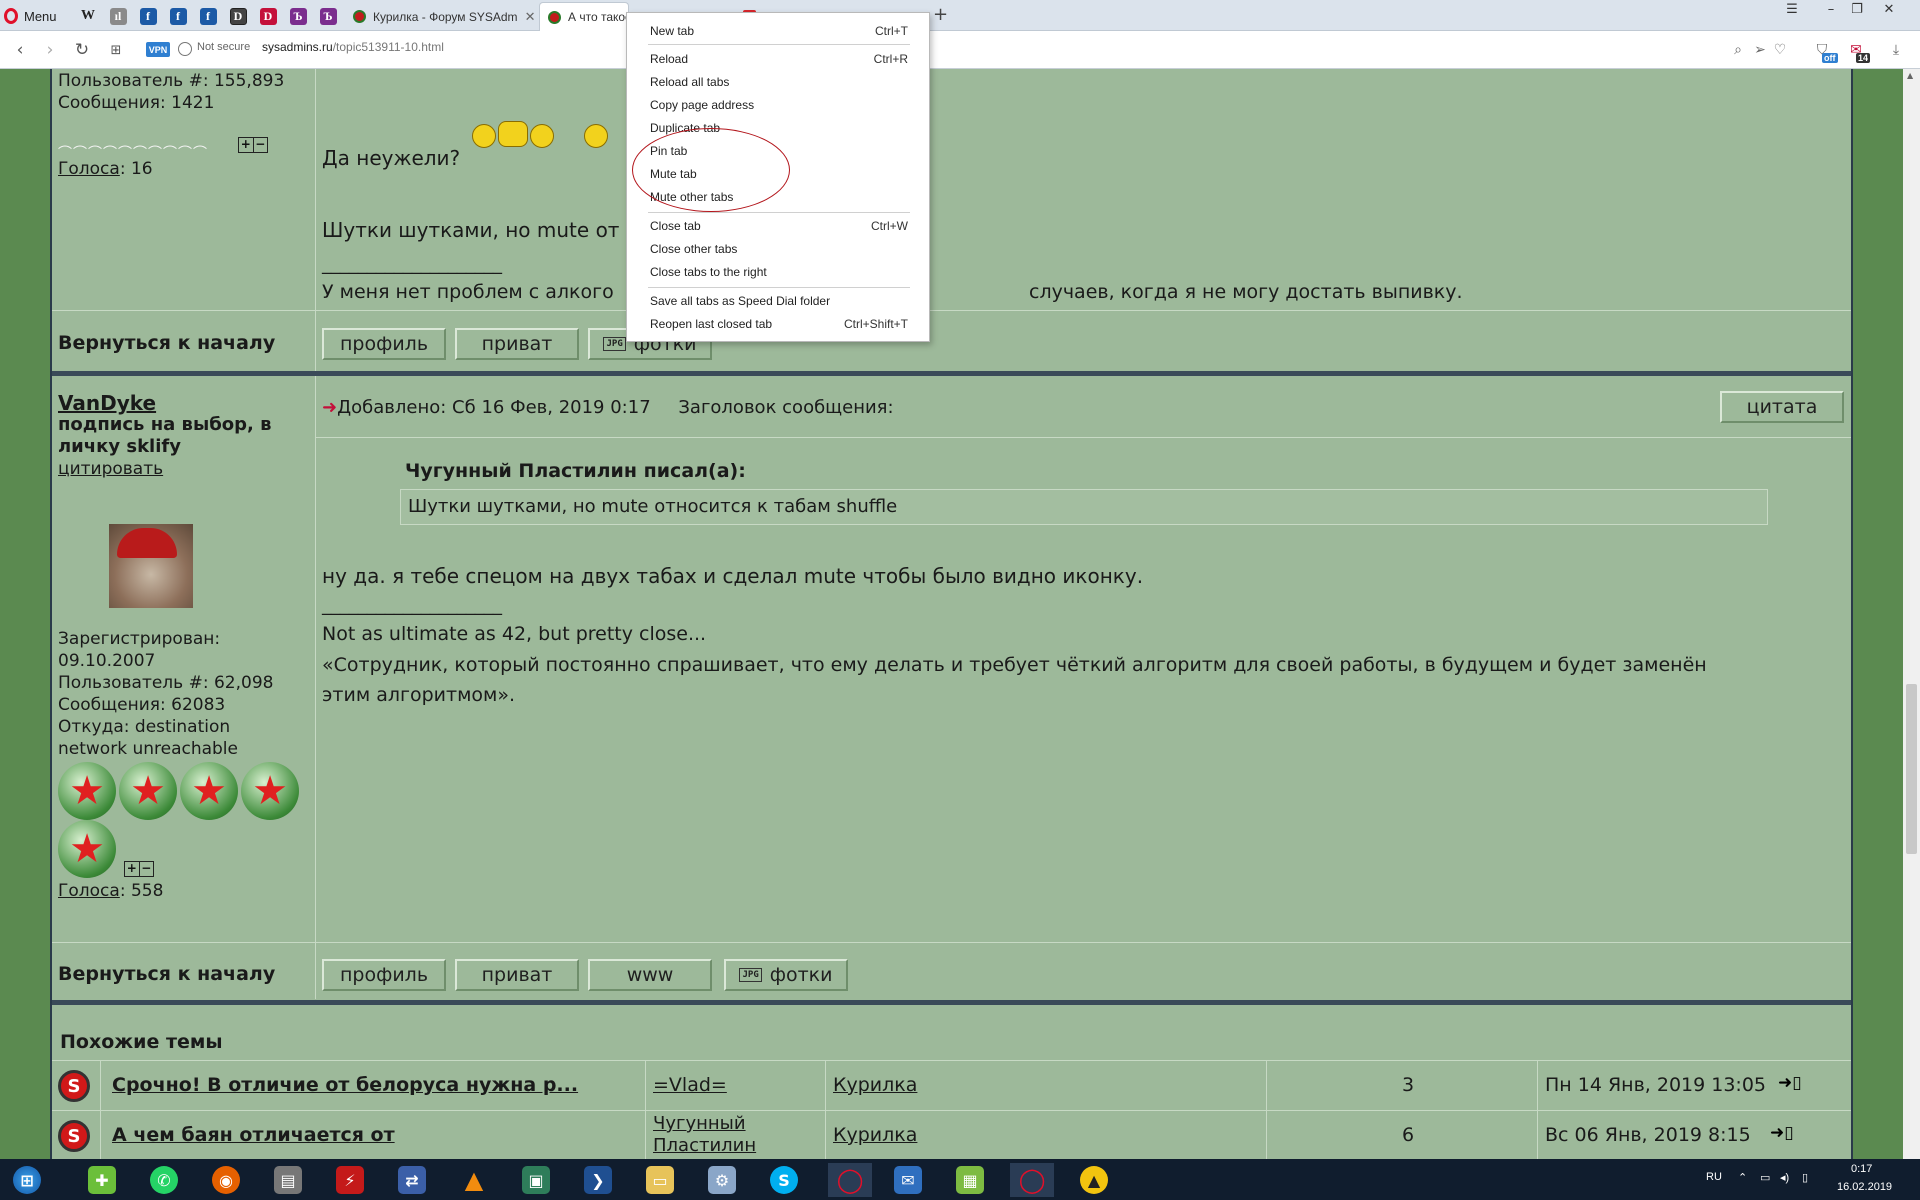  I want to click on topic-author-link-line2: Пластилин, so click(704, 1145).